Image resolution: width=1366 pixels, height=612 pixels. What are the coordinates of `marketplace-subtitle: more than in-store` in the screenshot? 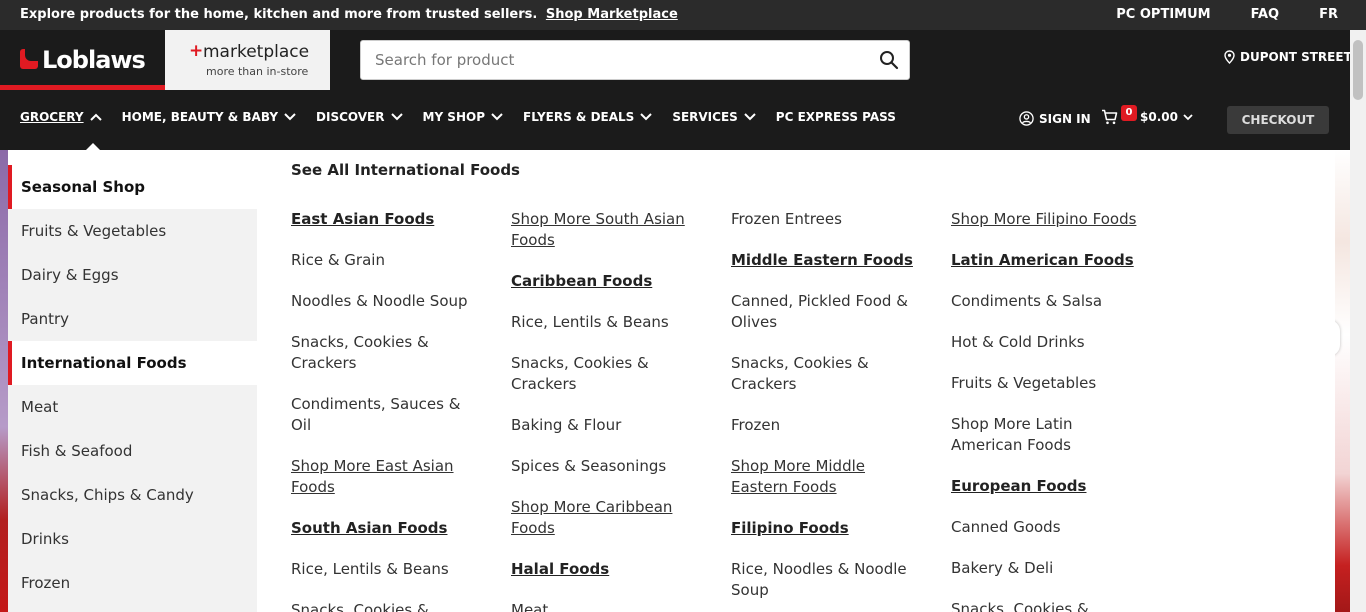 It's located at (257, 71).